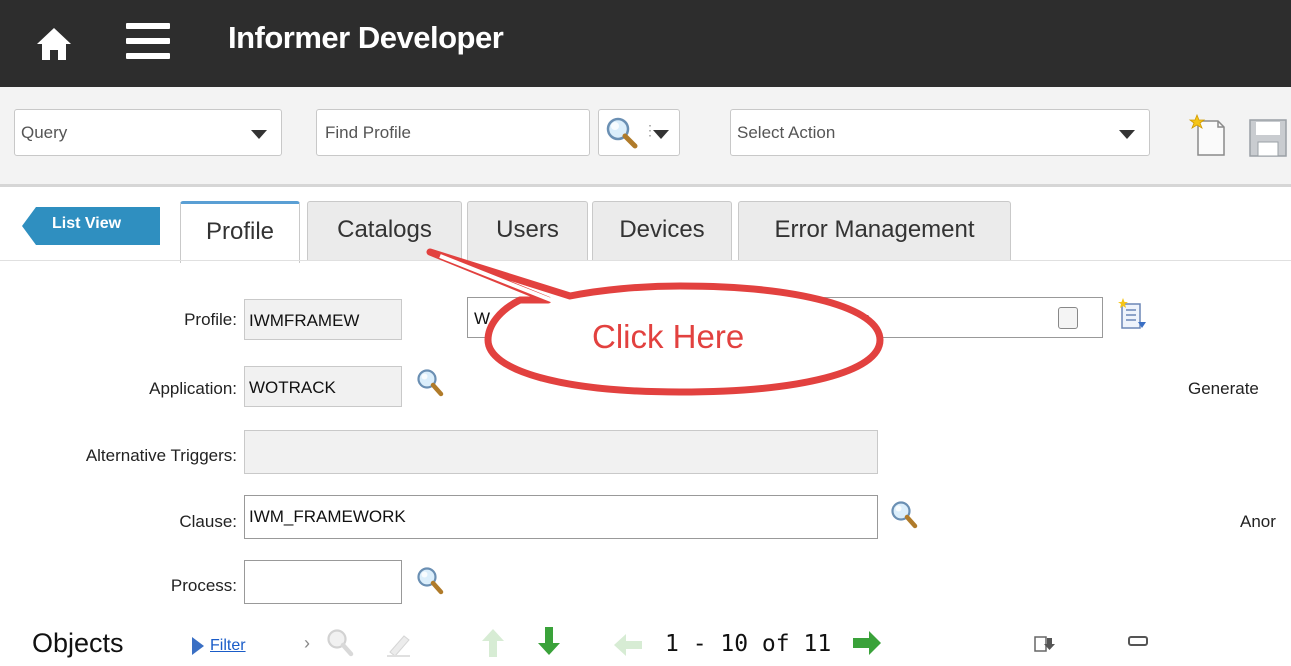 This screenshot has width=1291, height=666. Describe the element at coordinates (323, 582) in the screenshot. I see `process-field` at that location.